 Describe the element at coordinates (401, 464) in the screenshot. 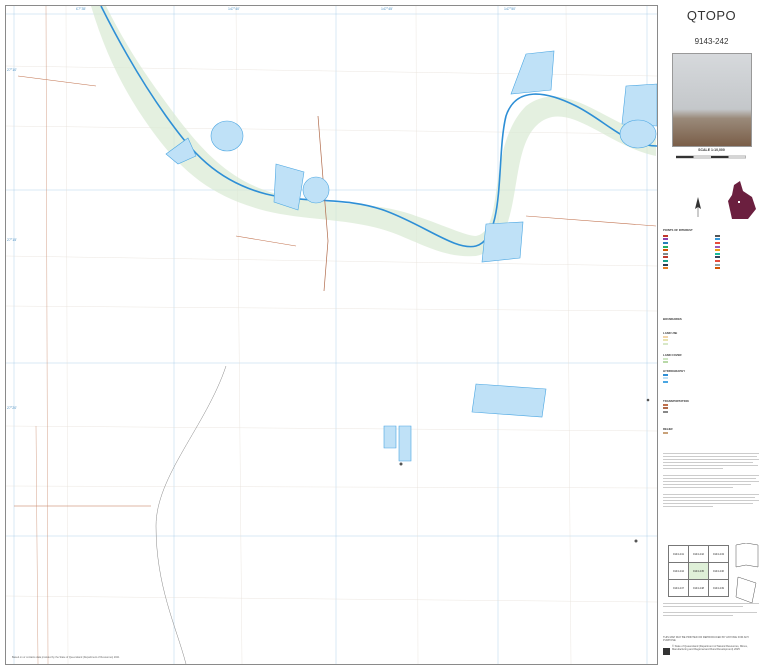

I see `homestead-marker` at that location.